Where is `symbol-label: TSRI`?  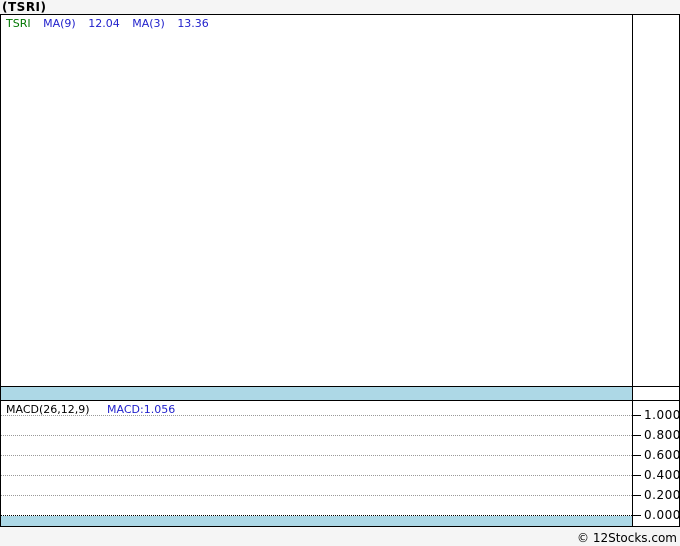 symbol-label: TSRI is located at coordinates (18, 23).